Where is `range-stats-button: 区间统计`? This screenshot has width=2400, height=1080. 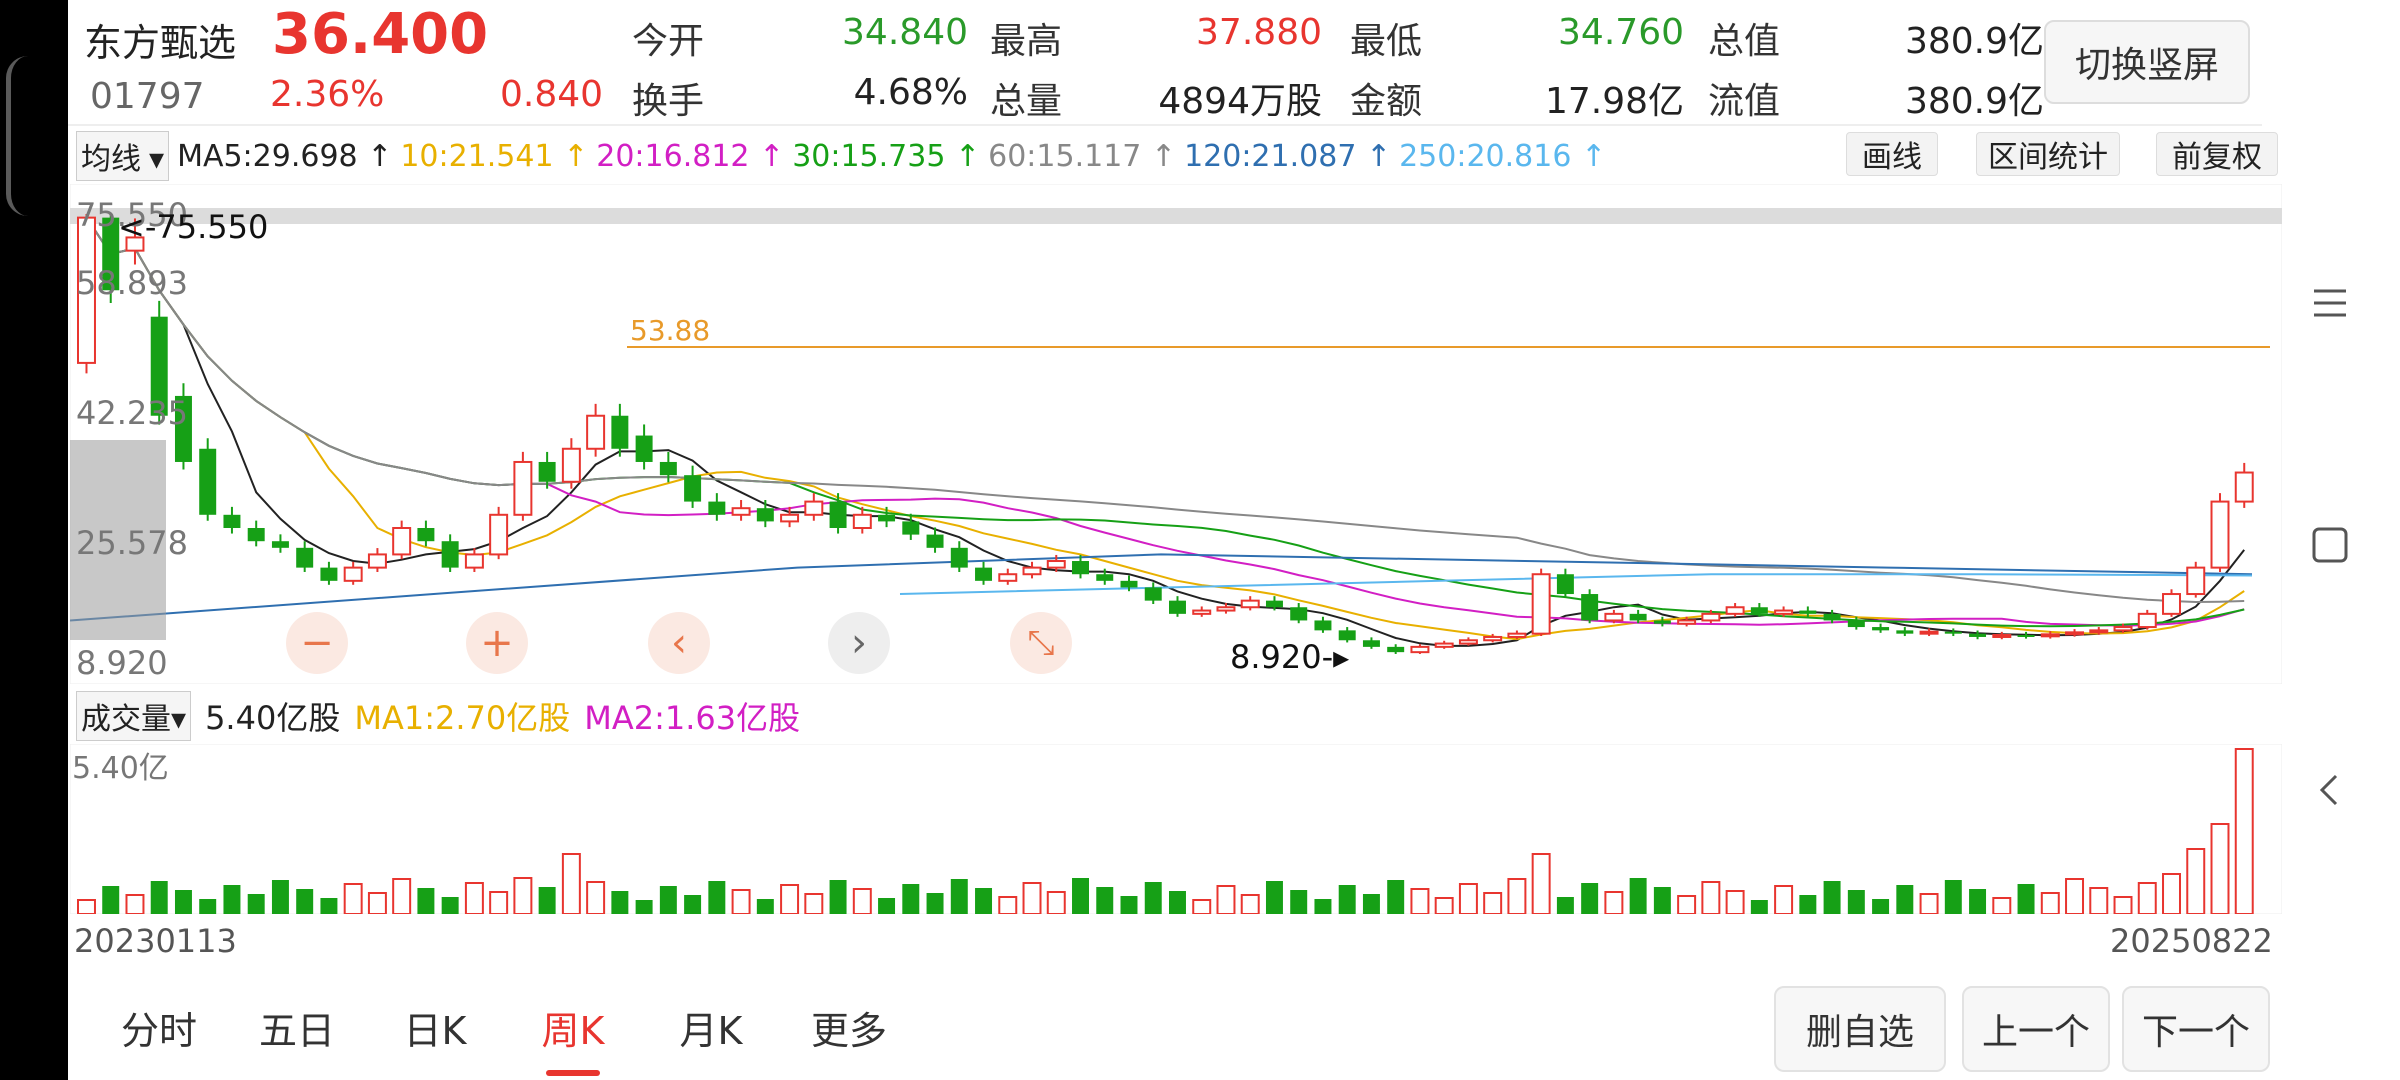
range-stats-button: 区间统计 is located at coordinates (2048, 154).